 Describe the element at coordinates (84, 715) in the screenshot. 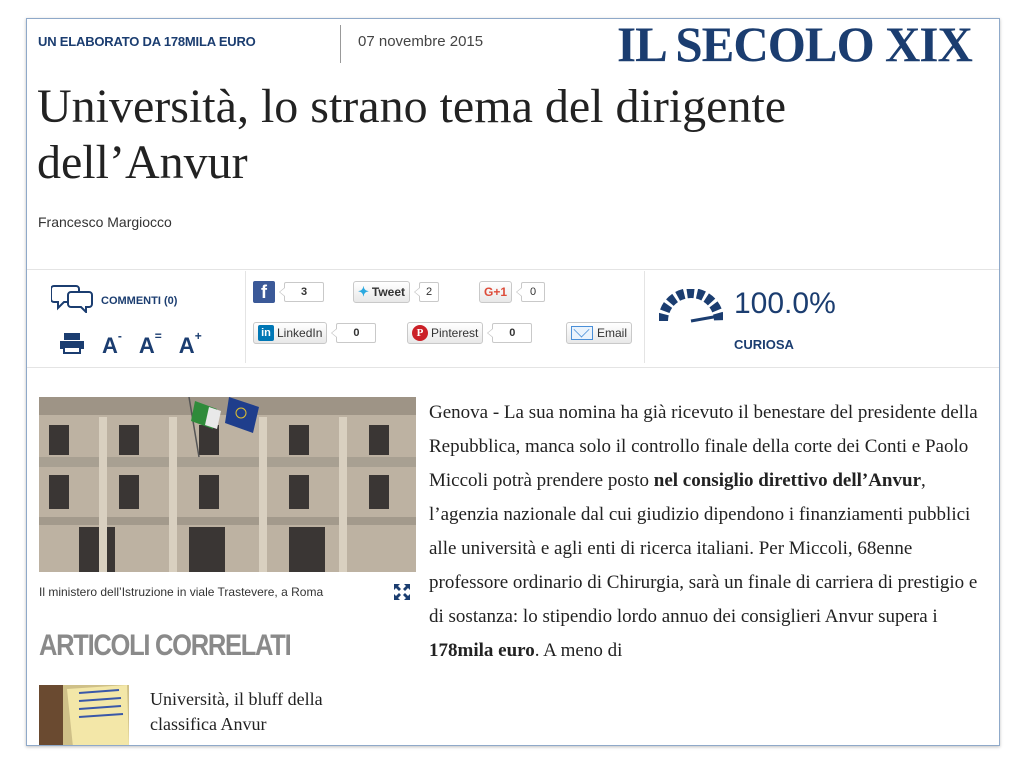

I see `related-article-thumbnail` at that location.